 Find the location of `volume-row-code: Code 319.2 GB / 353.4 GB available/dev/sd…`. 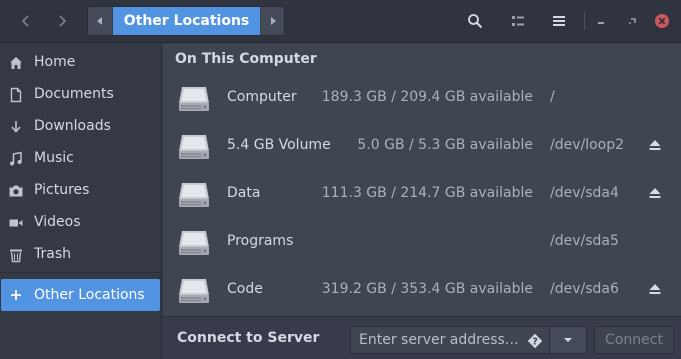

volume-row-code: Code 319.2 GB / 353.4 GB available/dev/sd… is located at coordinates (422, 289).